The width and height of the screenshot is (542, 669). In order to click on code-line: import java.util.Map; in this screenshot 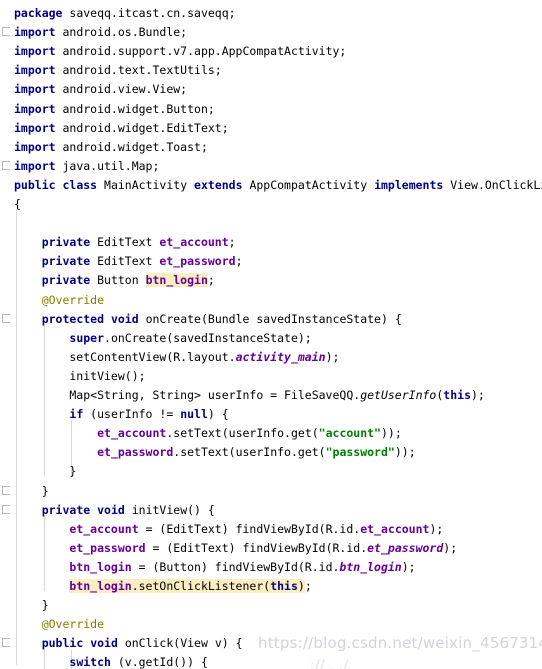, I will do `click(86, 166)`.